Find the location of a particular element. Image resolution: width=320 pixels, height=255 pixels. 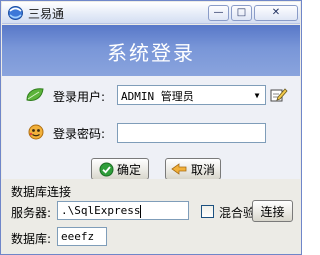

server-value: .\SqlExpress is located at coordinates (101, 210).